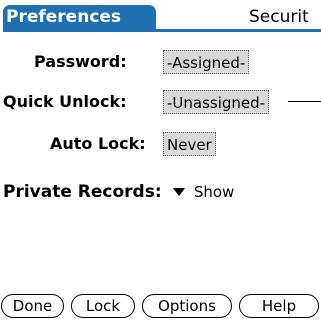 The height and width of the screenshot is (321, 321). What do you see at coordinates (103, 306) in the screenshot?
I see `lock-button: Lock` at bounding box center [103, 306].